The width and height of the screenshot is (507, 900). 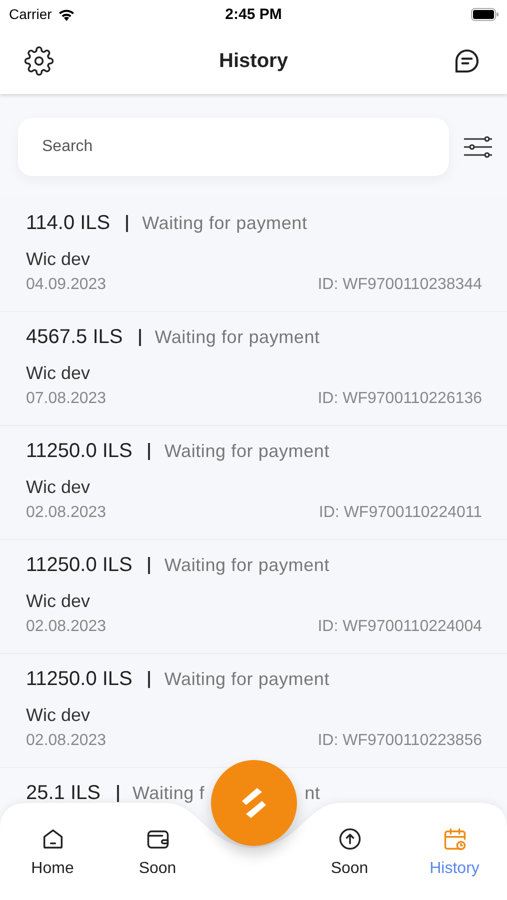 What do you see at coordinates (400, 741) in the screenshot?
I see `transaction-id: ID: WF9700110223856` at bounding box center [400, 741].